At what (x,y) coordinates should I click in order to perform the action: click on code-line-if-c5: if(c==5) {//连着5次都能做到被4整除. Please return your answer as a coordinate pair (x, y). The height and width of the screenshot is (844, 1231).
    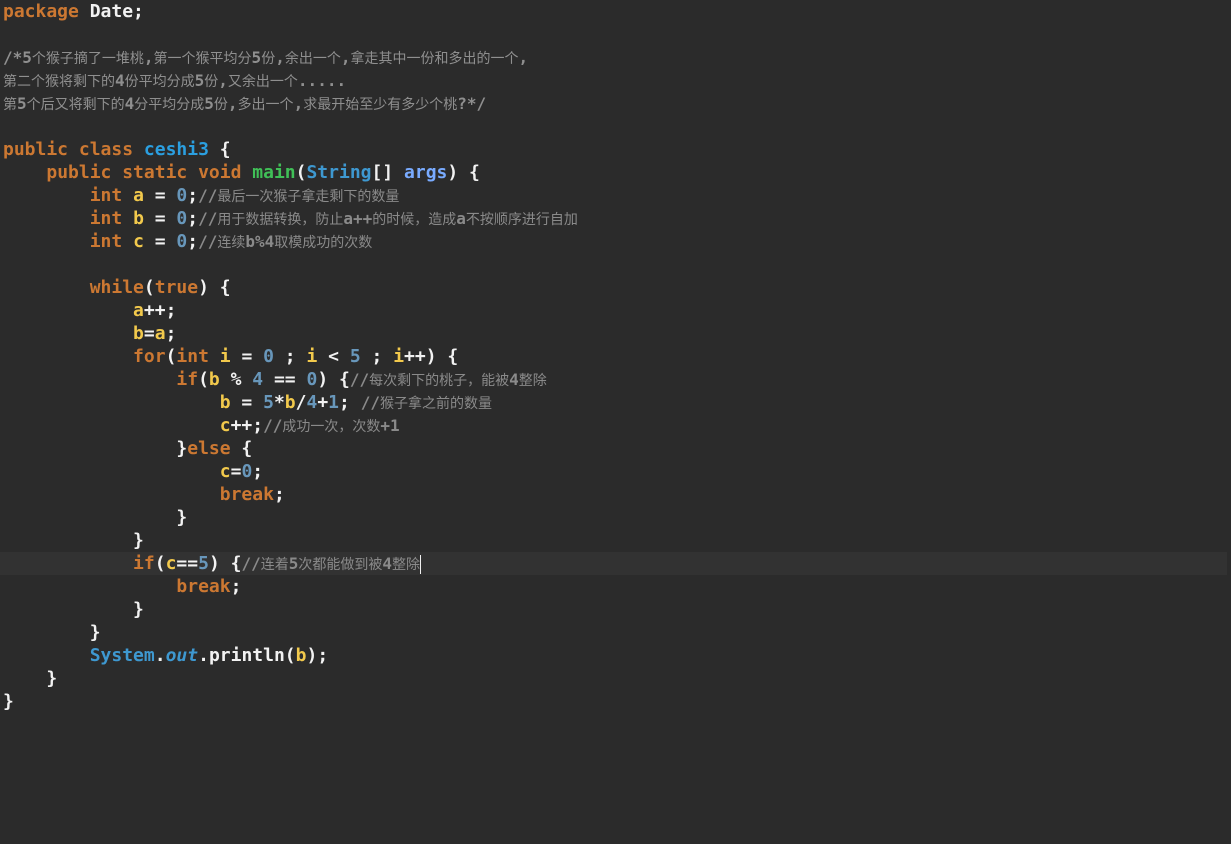
    Looking at the image, I should click on (212, 563).